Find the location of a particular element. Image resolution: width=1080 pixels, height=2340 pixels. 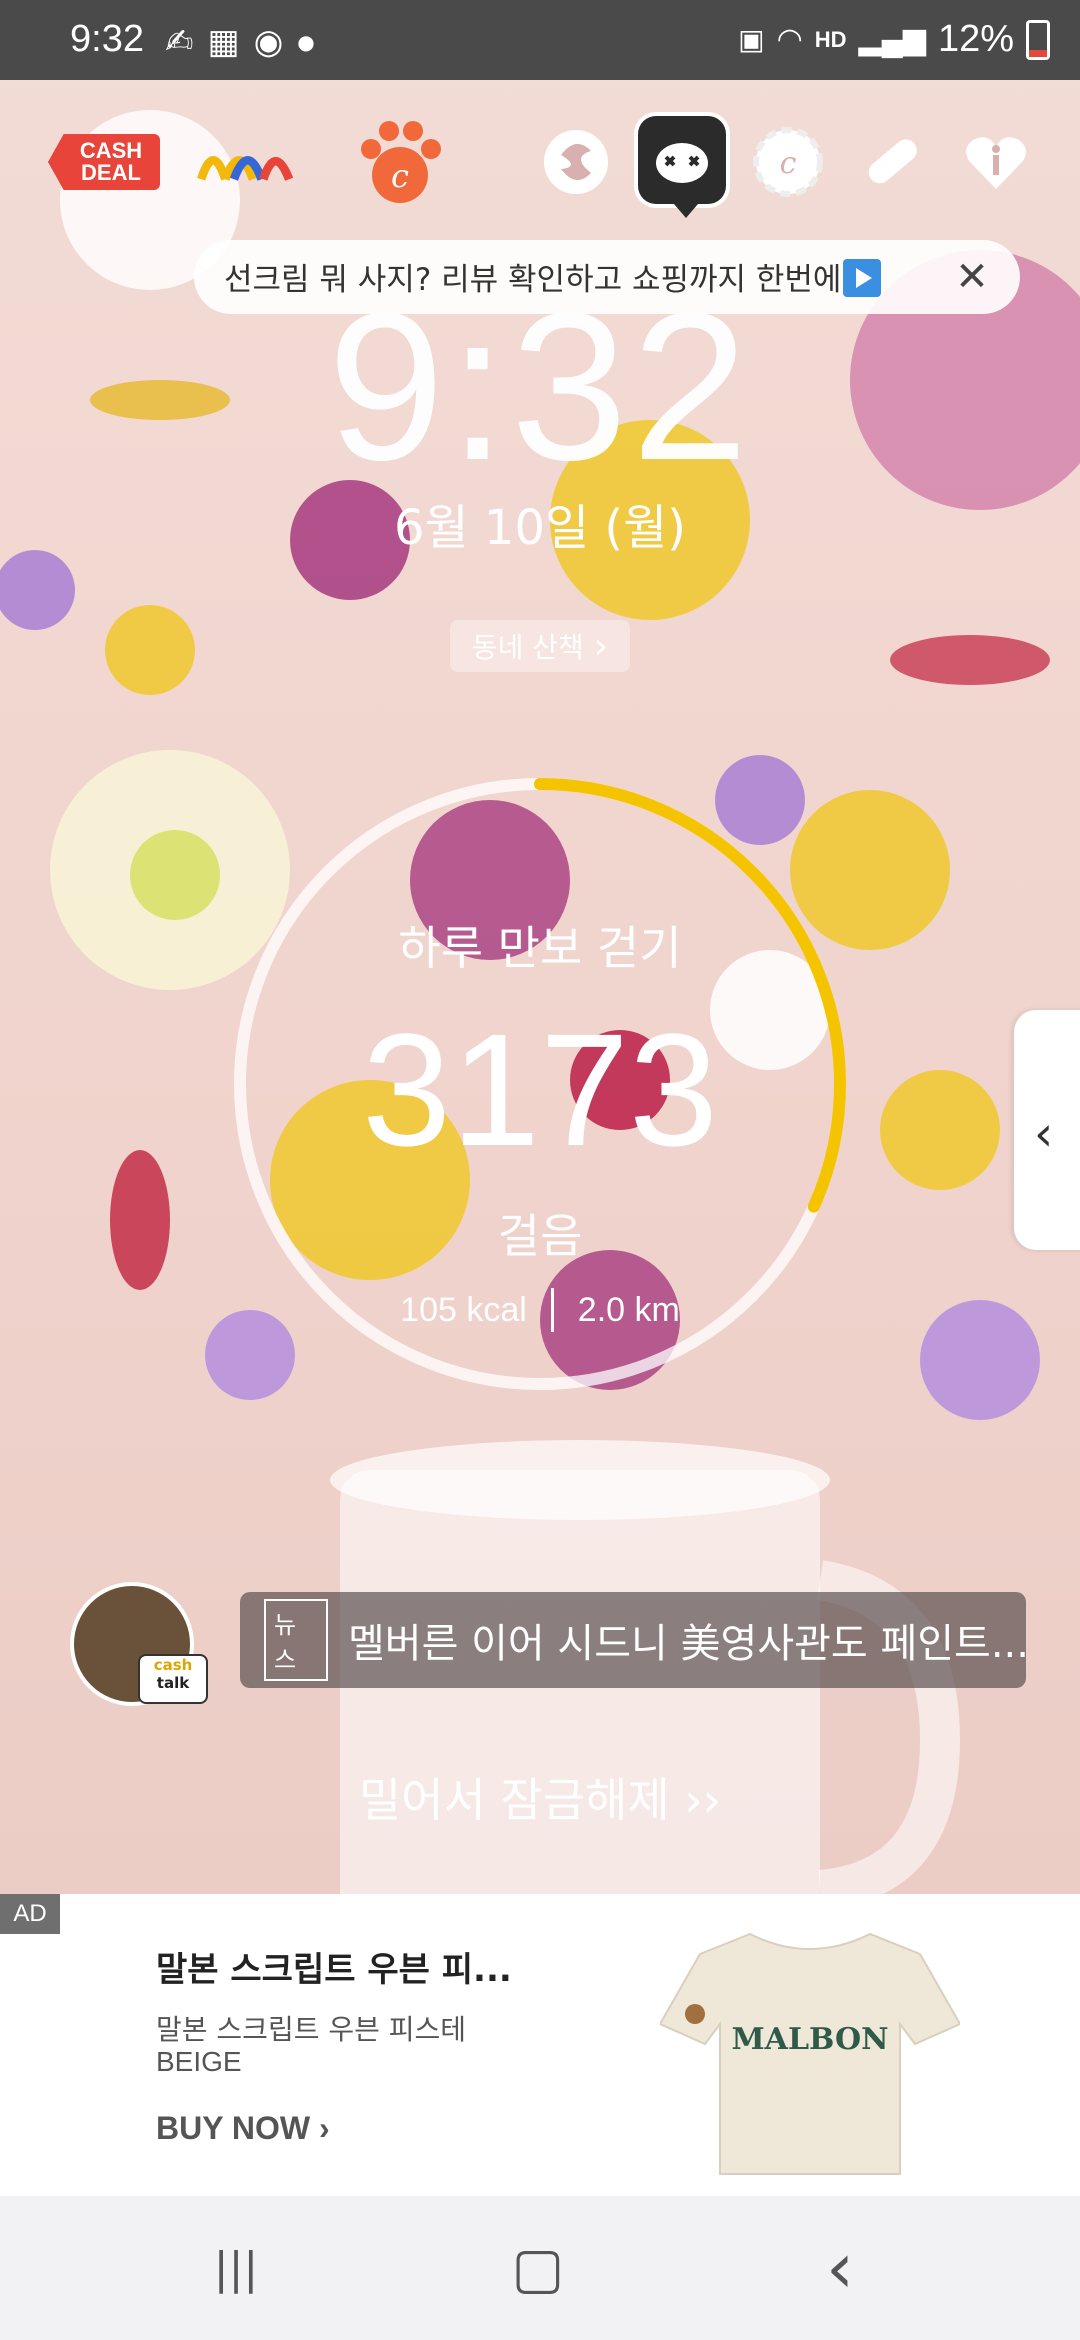

status-time: 9:32 is located at coordinates (107, 39).